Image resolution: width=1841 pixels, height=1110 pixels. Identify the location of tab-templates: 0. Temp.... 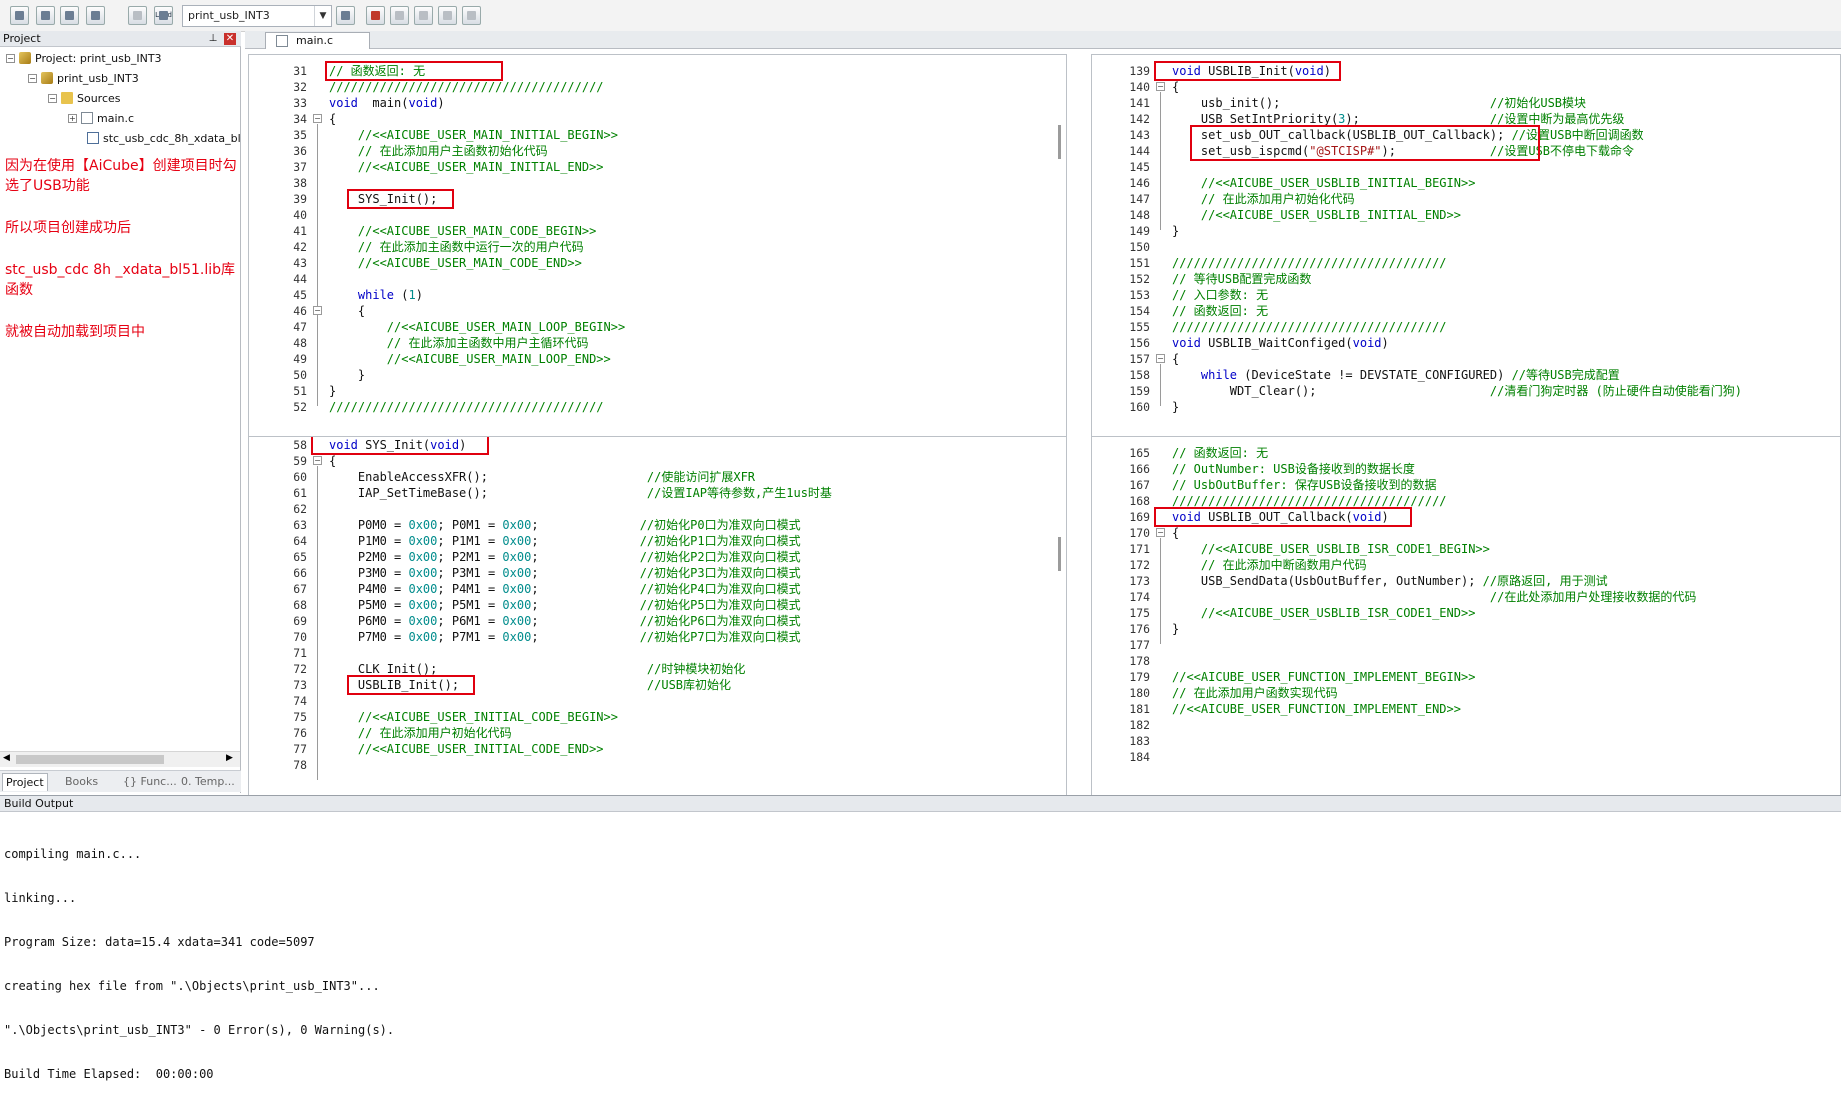
(208, 782).